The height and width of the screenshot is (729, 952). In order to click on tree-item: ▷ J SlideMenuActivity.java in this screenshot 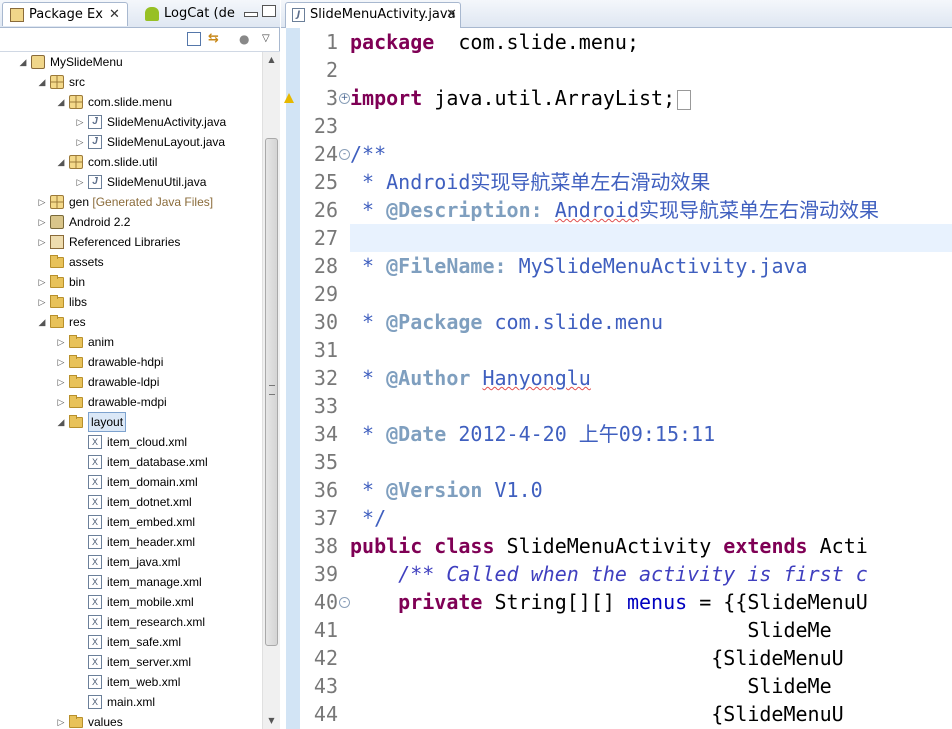, I will do `click(131, 122)`.